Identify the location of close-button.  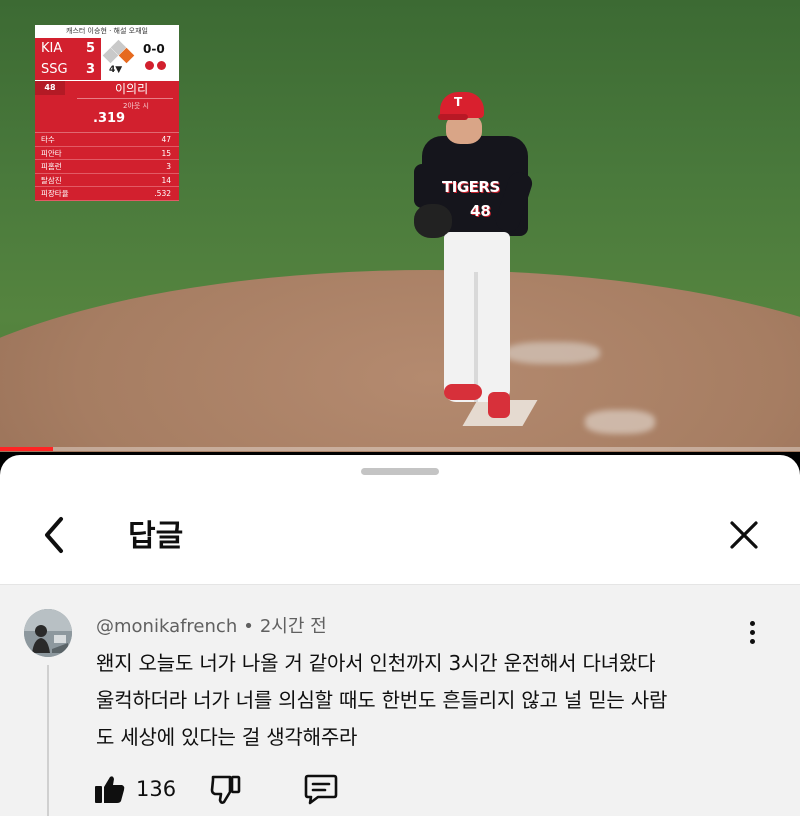
(744, 535).